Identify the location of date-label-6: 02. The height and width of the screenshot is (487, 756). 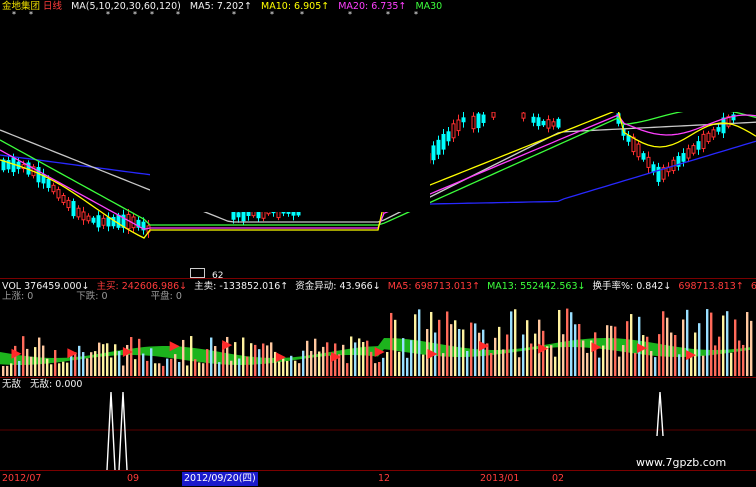
(558, 478).